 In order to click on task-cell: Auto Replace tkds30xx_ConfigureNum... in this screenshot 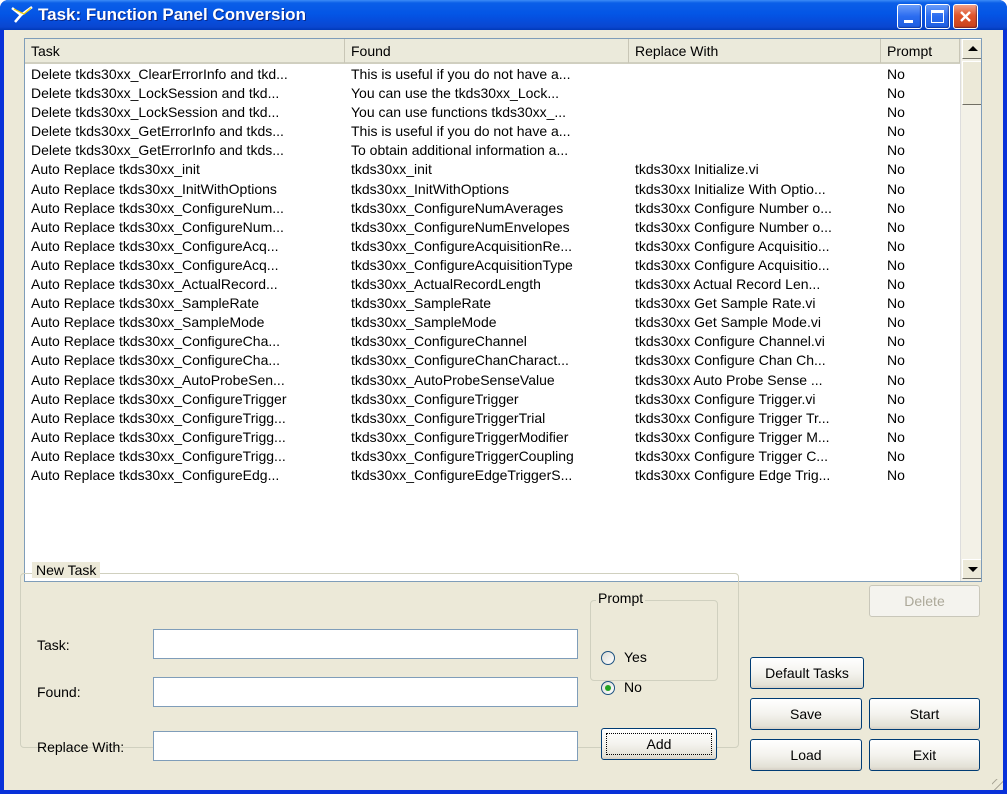, I will do `click(157, 207)`.